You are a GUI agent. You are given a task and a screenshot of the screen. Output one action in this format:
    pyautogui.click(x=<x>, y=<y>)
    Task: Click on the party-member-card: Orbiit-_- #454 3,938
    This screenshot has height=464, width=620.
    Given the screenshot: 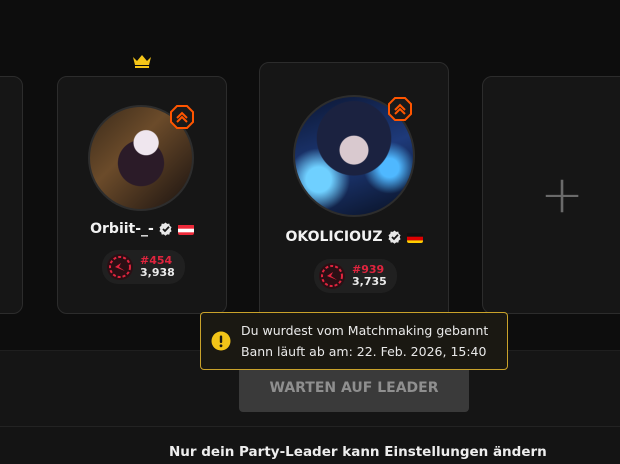 What is the action you would take?
    pyautogui.click(x=142, y=195)
    